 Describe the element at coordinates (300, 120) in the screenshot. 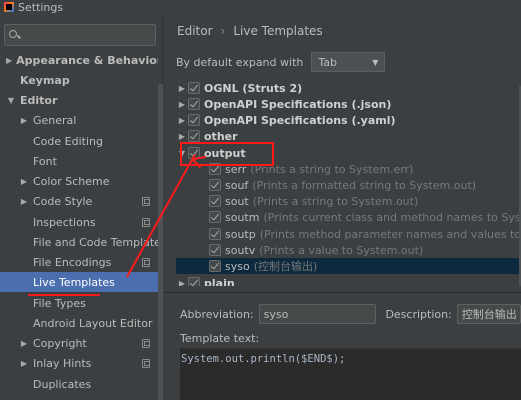

I see `group-label: OpenAPI Specifications (.yaml)` at that location.